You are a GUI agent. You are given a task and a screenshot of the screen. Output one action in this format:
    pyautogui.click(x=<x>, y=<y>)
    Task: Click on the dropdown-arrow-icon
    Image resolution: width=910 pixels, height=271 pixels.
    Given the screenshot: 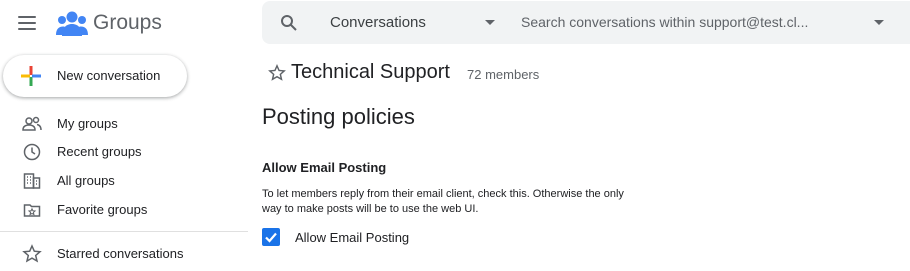 What is the action you would take?
    pyautogui.click(x=879, y=22)
    